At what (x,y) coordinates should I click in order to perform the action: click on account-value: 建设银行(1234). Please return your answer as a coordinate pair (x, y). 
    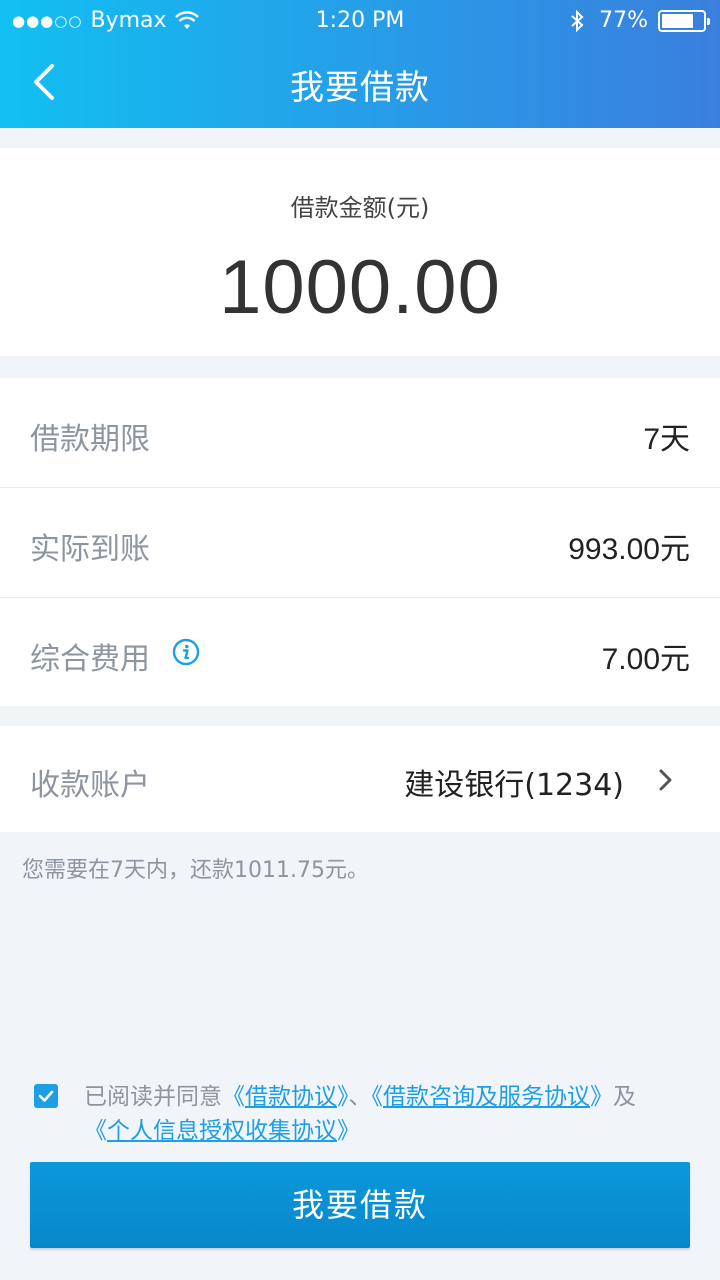
    Looking at the image, I should click on (514, 785).